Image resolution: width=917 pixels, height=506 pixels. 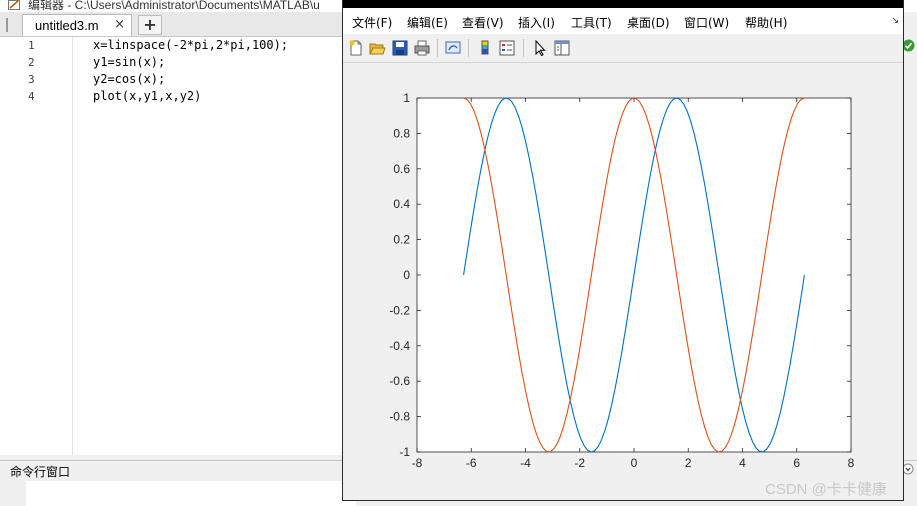 I want to click on colorbar-icon, so click(x=485, y=48).